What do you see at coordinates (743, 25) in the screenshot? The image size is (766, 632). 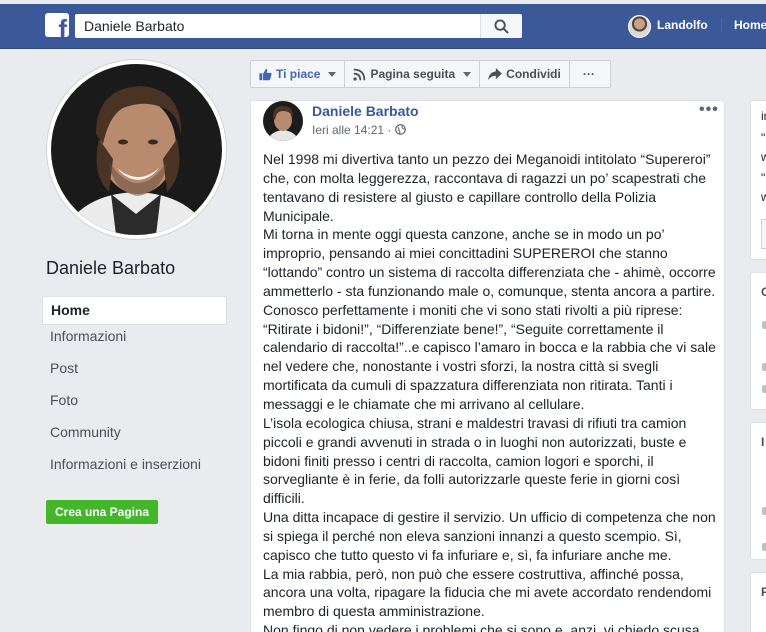 I see `home-link: Home` at bounding box center [743, 25].